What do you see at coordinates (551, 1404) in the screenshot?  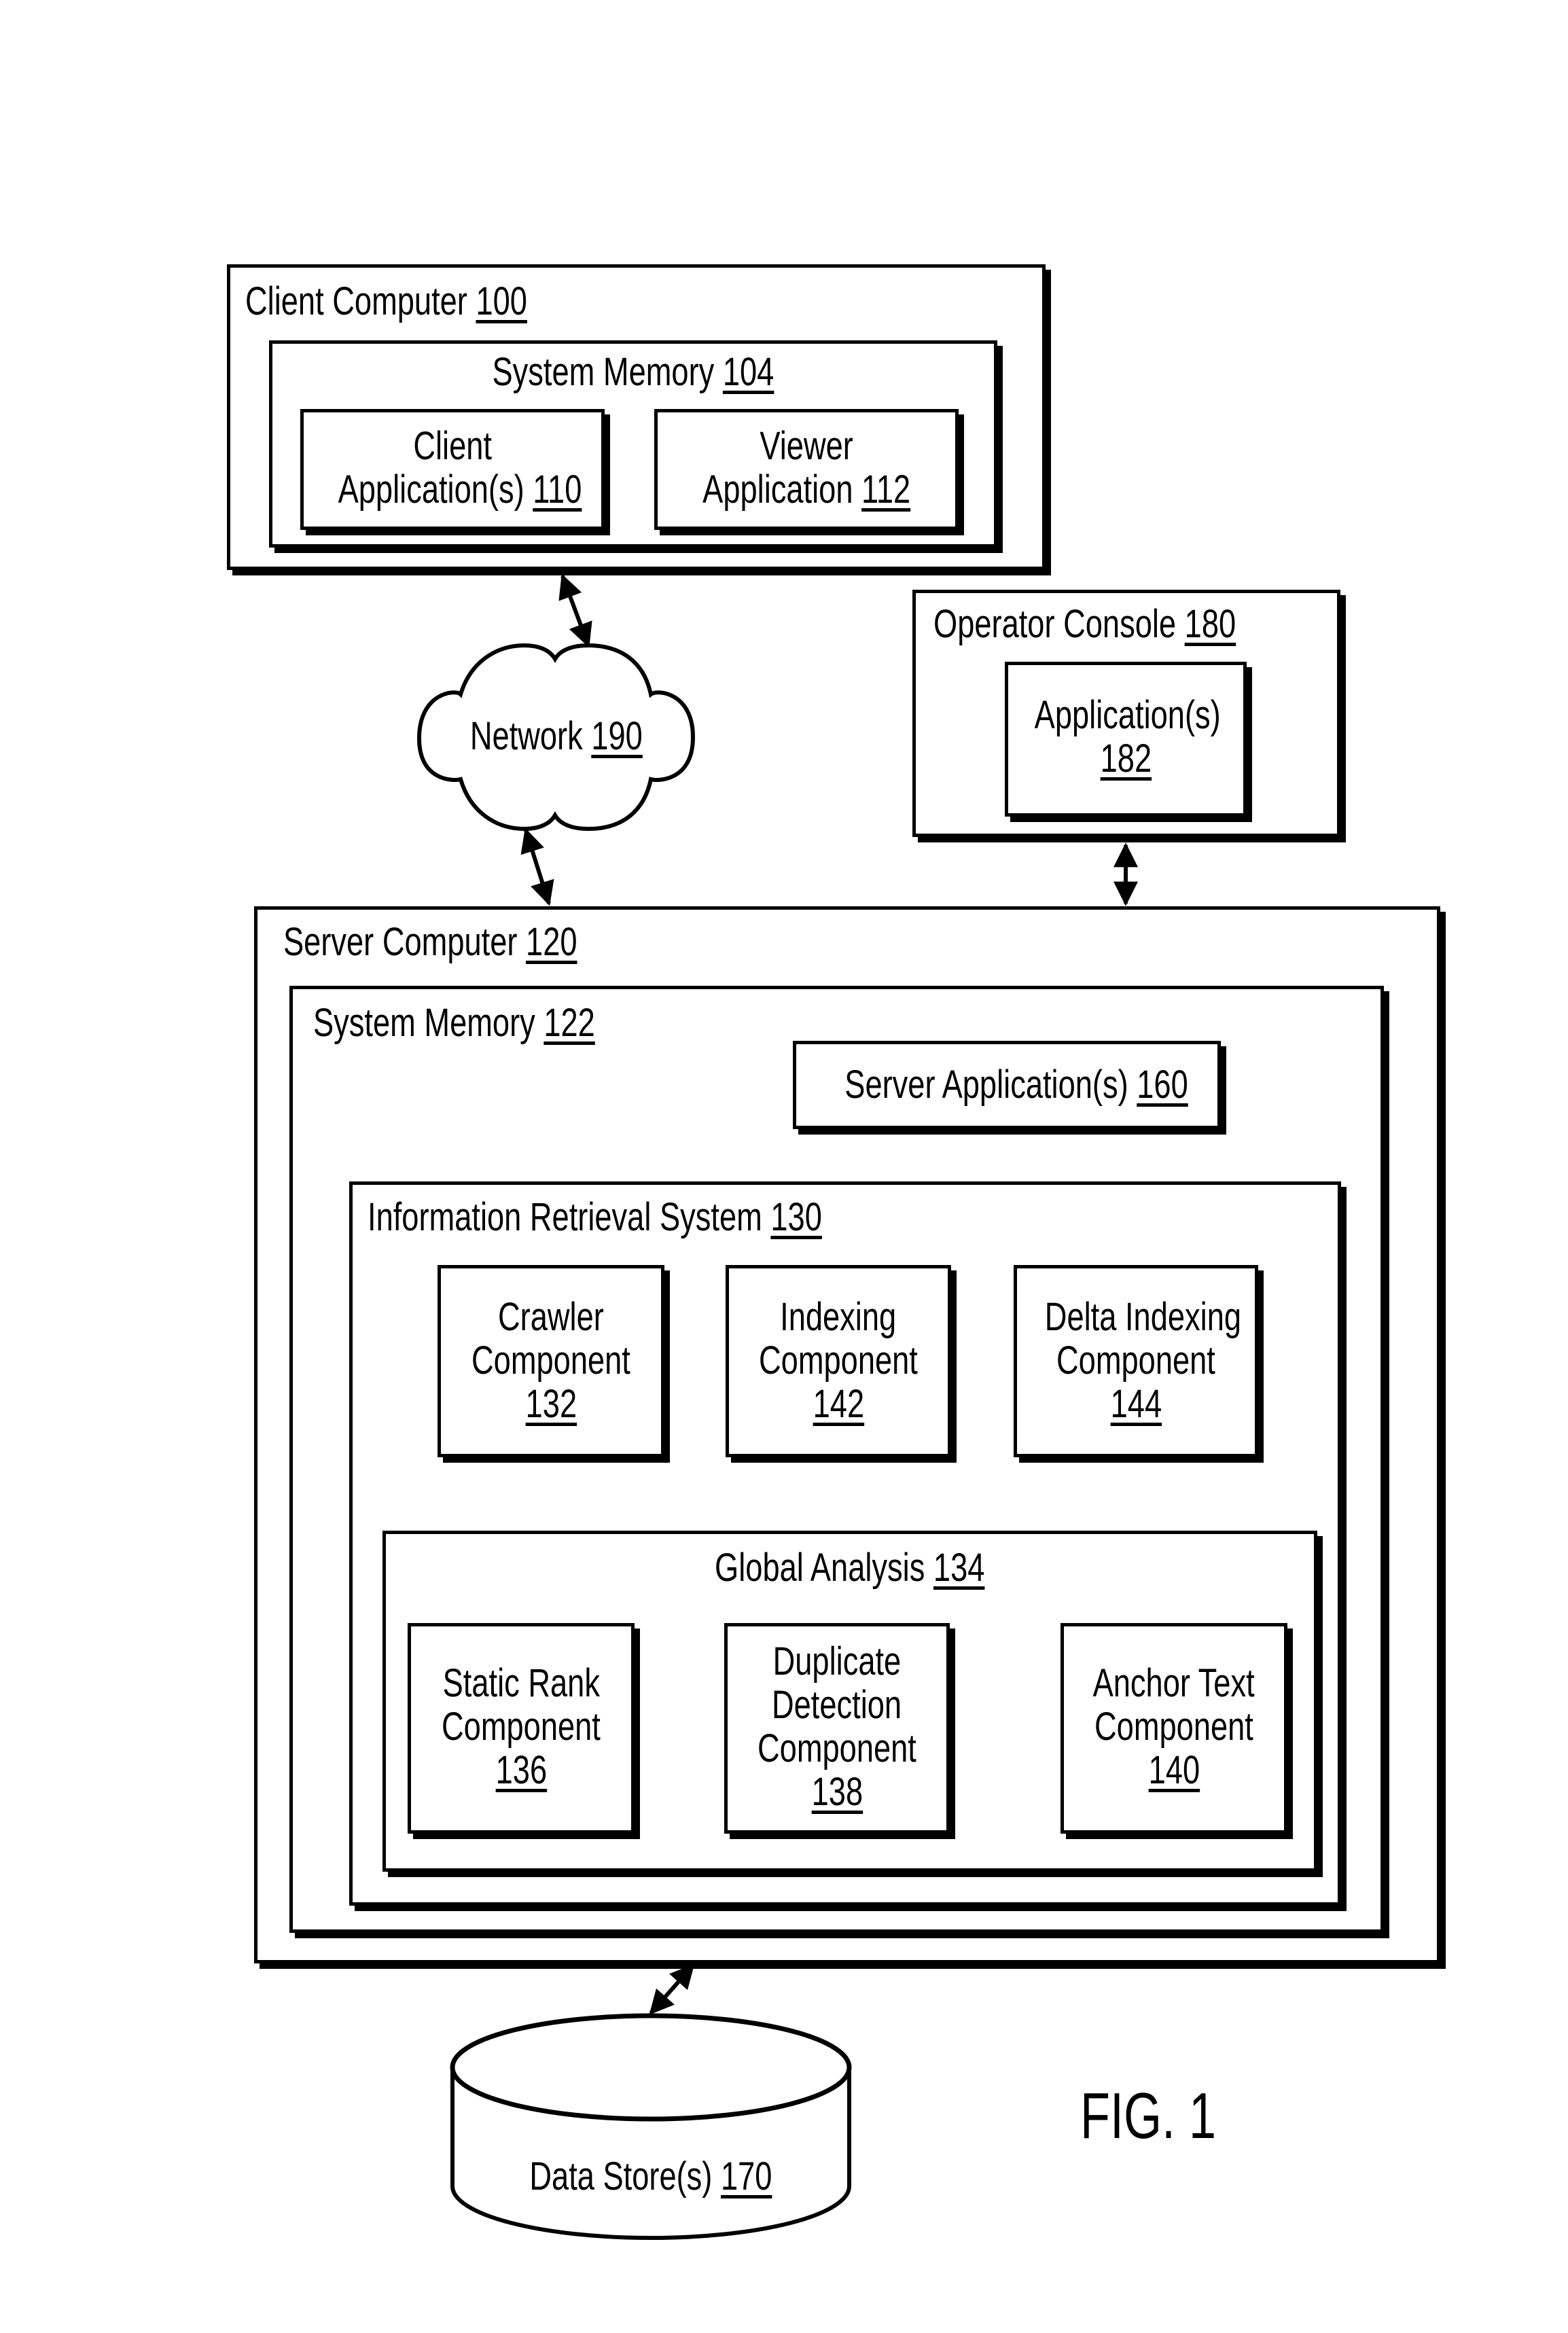 I see `crawler-component-ref: 132` at bounding box center [551, 1404].